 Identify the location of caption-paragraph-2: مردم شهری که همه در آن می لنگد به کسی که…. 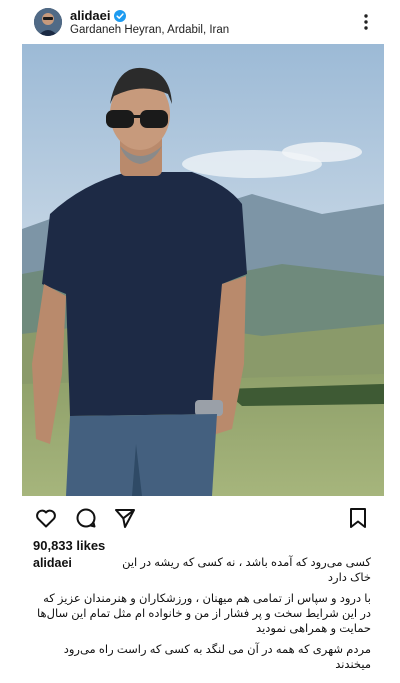
(217, 657).